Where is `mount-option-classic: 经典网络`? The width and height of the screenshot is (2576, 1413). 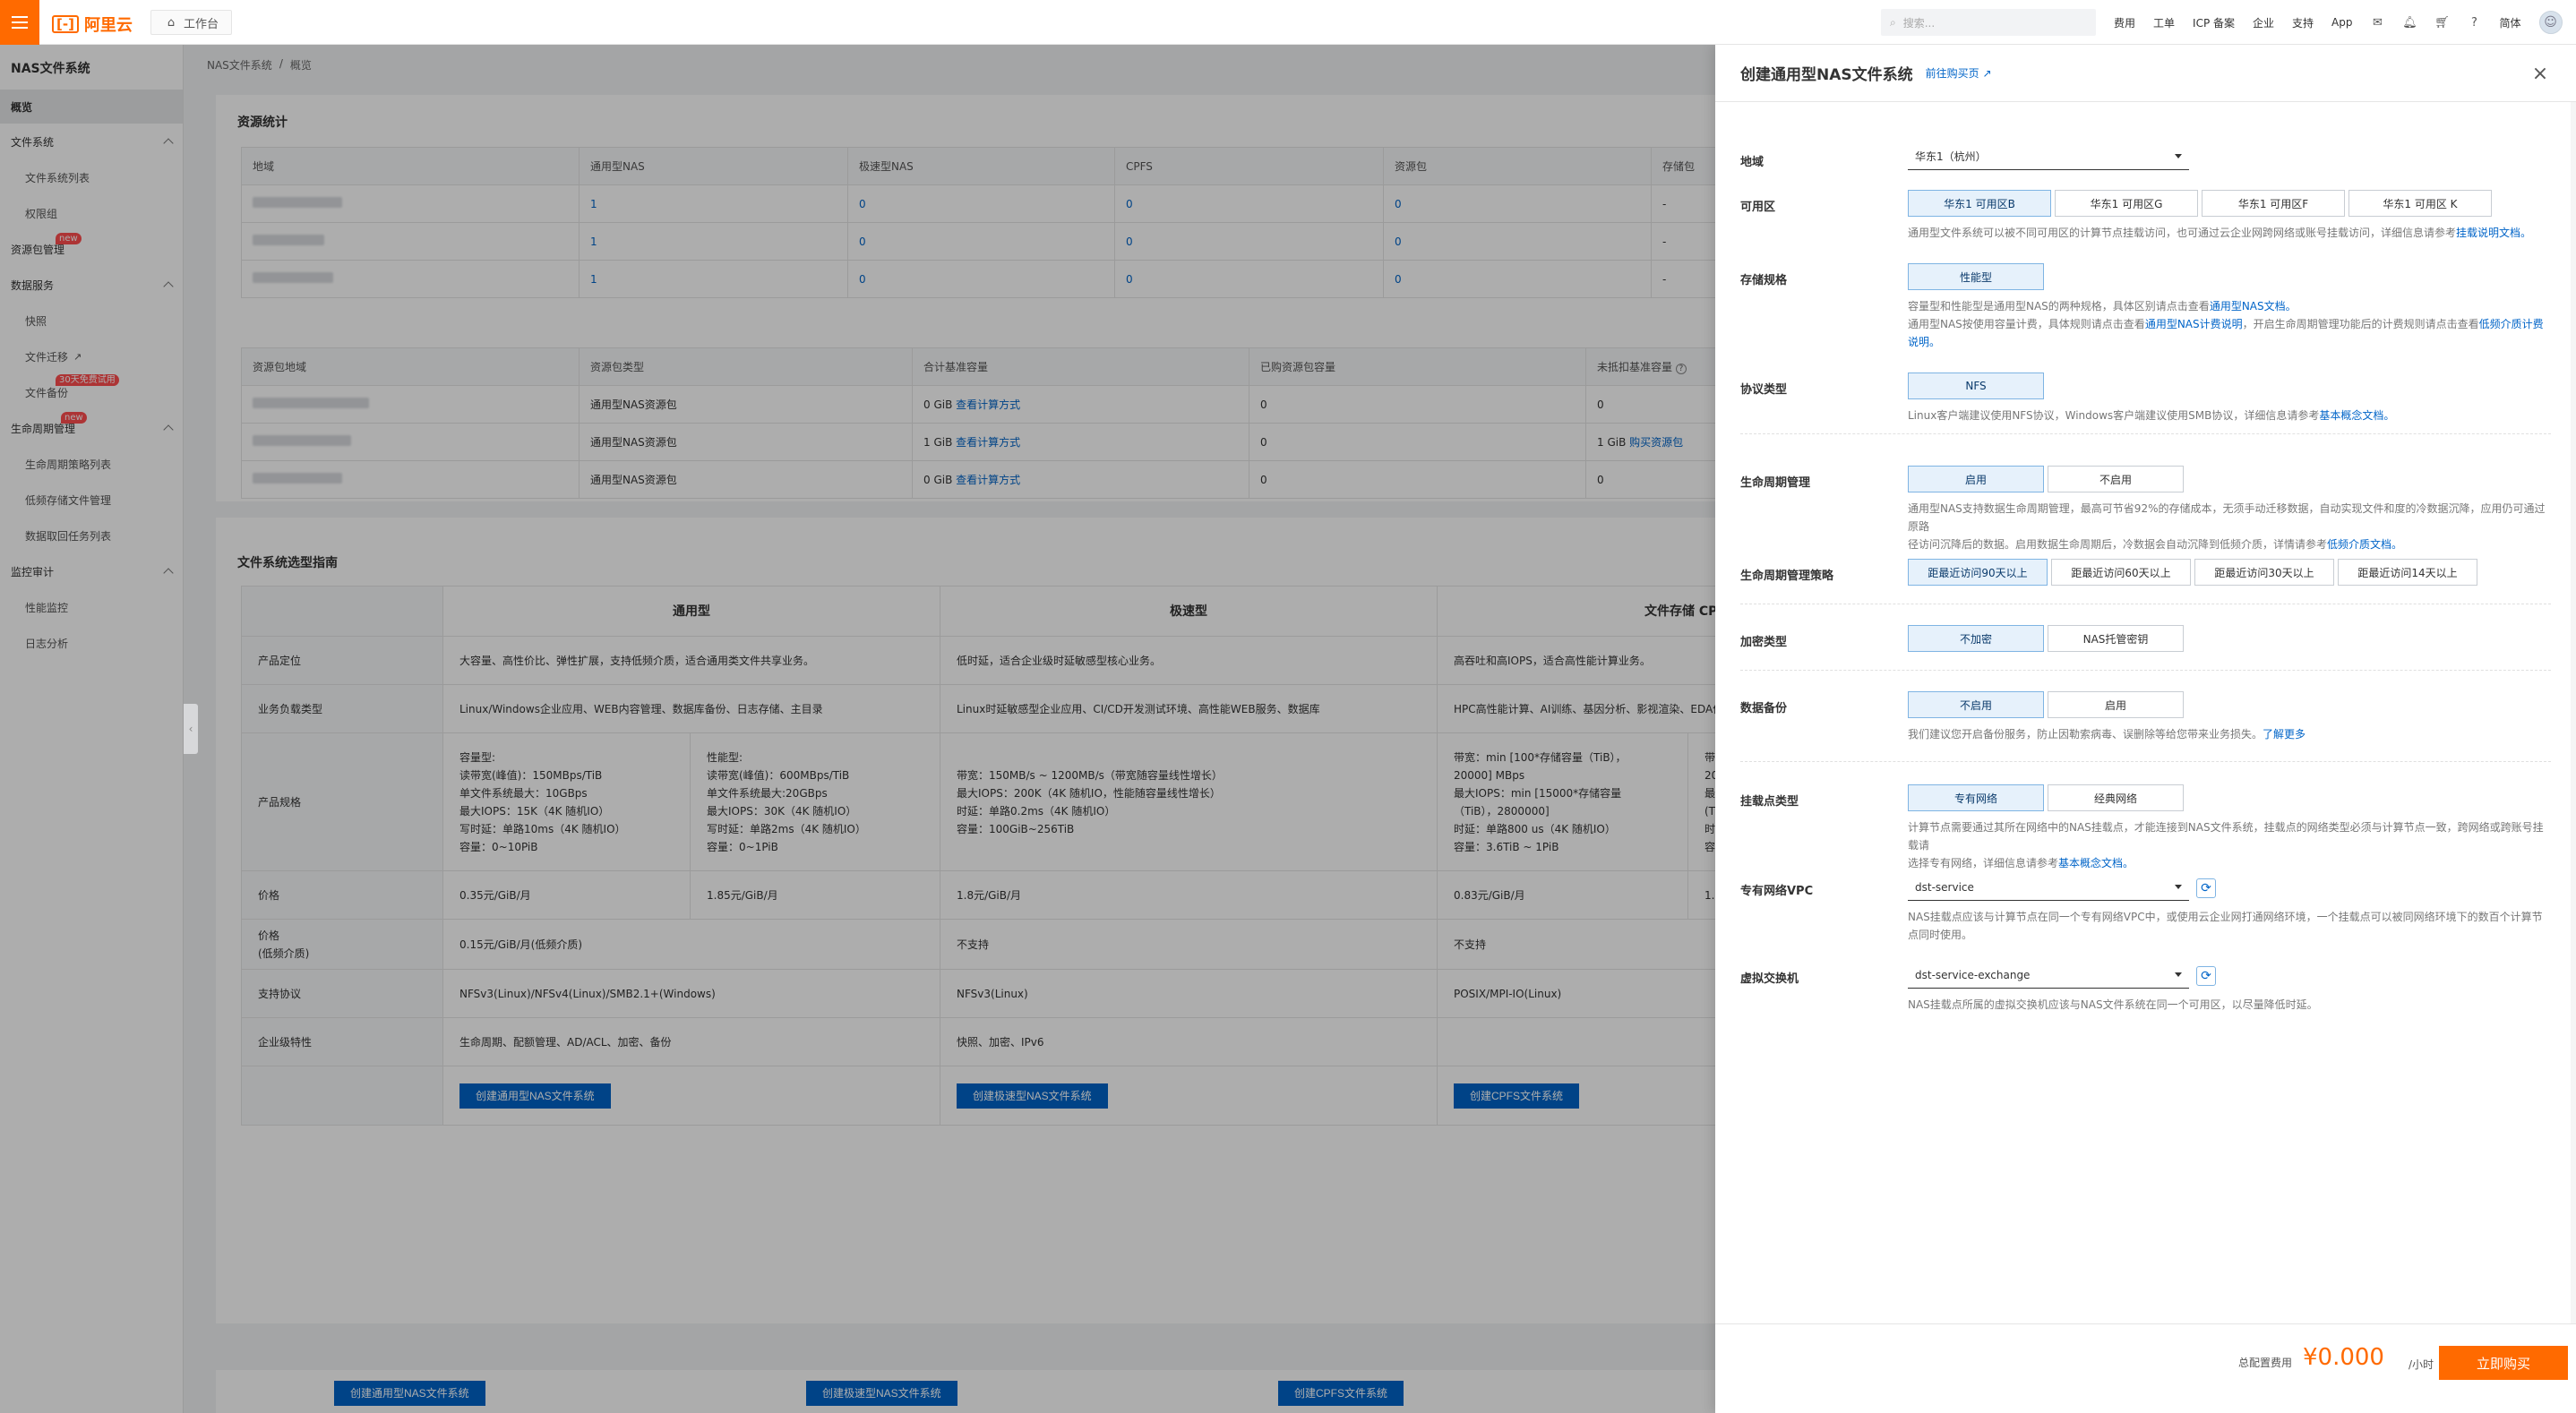
mount-option-classic: 经典网络 is located at coordinates (2116, 797).